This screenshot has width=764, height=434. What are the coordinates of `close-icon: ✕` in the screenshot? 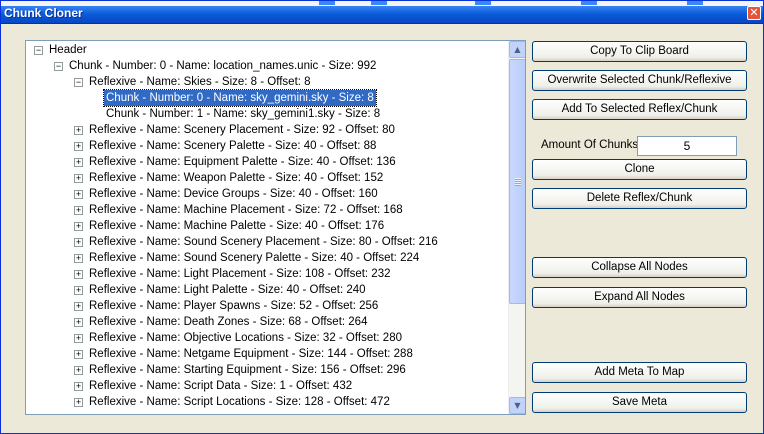 It's located at (754, 13).